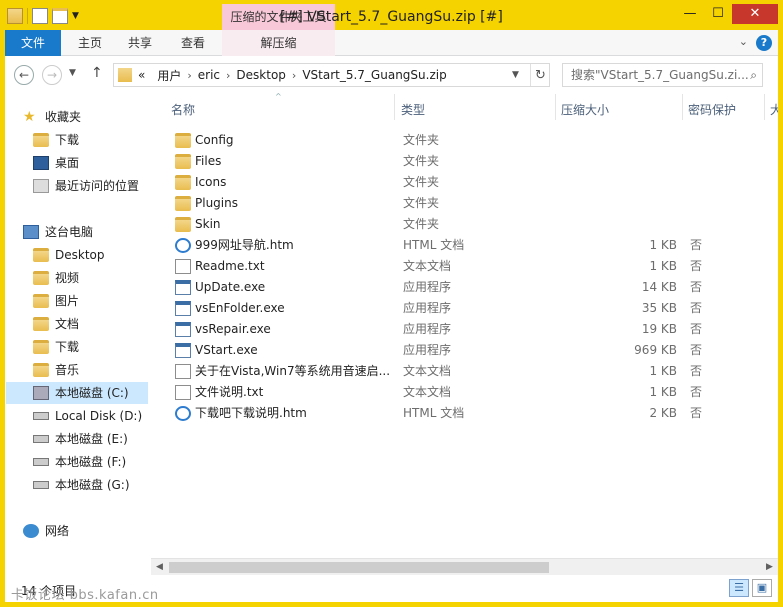  I want to click on file-type: 文本文档, so click(427, 266).